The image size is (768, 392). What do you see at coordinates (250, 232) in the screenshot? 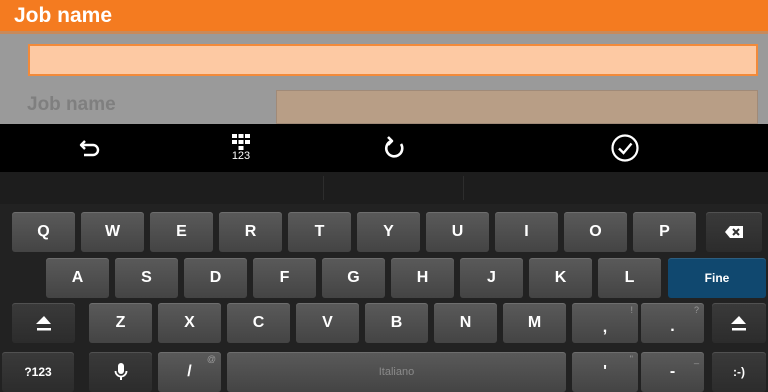
I see `key-r: R` at bounding box center [250, 232].